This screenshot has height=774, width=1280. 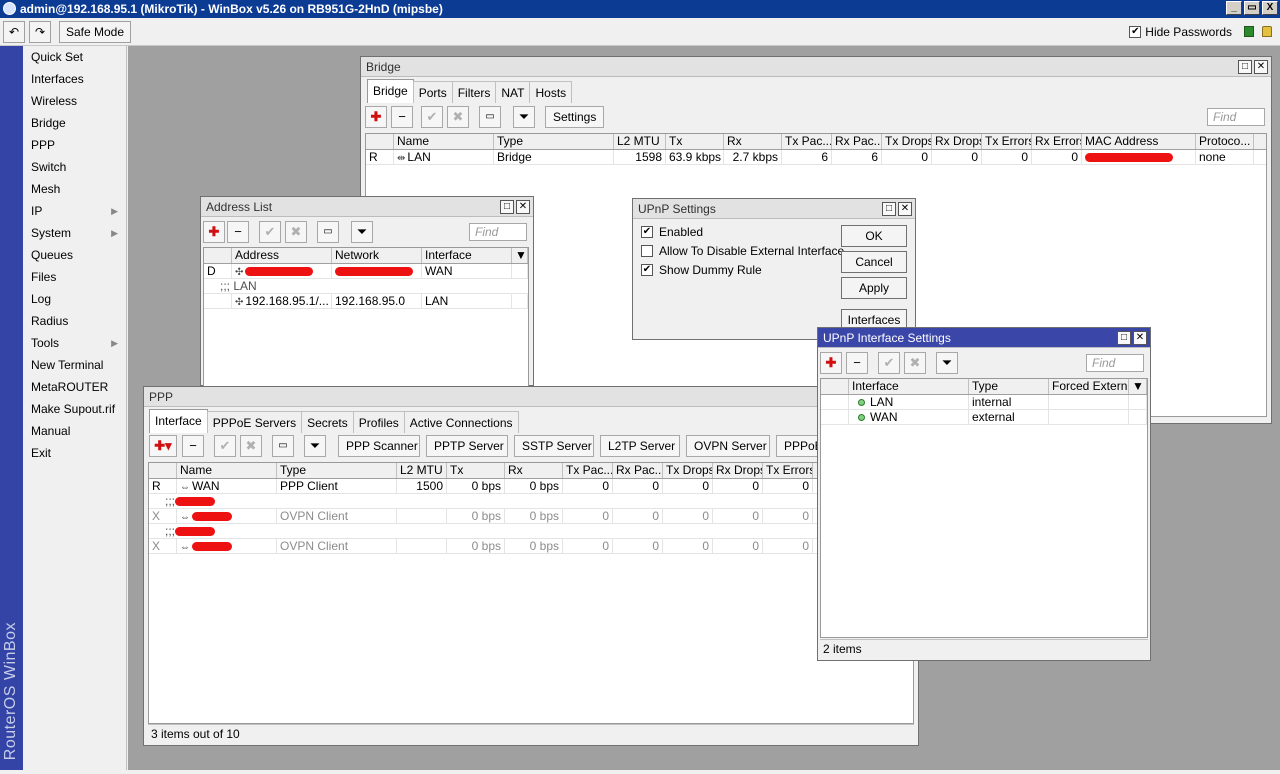 What do you see at coordinates (432, 92) in the screenshot?
I see `bridge-tab-ports: Ports` at bounding box center [432, 92].